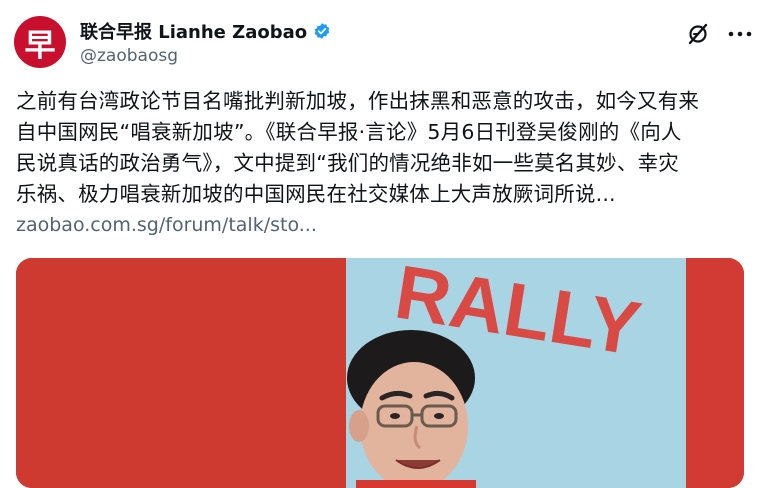  I want to click on tweet-text-line: 之前有台湾政论节目名嘴批判新加坡，作出抹黑和恶意的攻击，如今又有来, so click(358, 101).